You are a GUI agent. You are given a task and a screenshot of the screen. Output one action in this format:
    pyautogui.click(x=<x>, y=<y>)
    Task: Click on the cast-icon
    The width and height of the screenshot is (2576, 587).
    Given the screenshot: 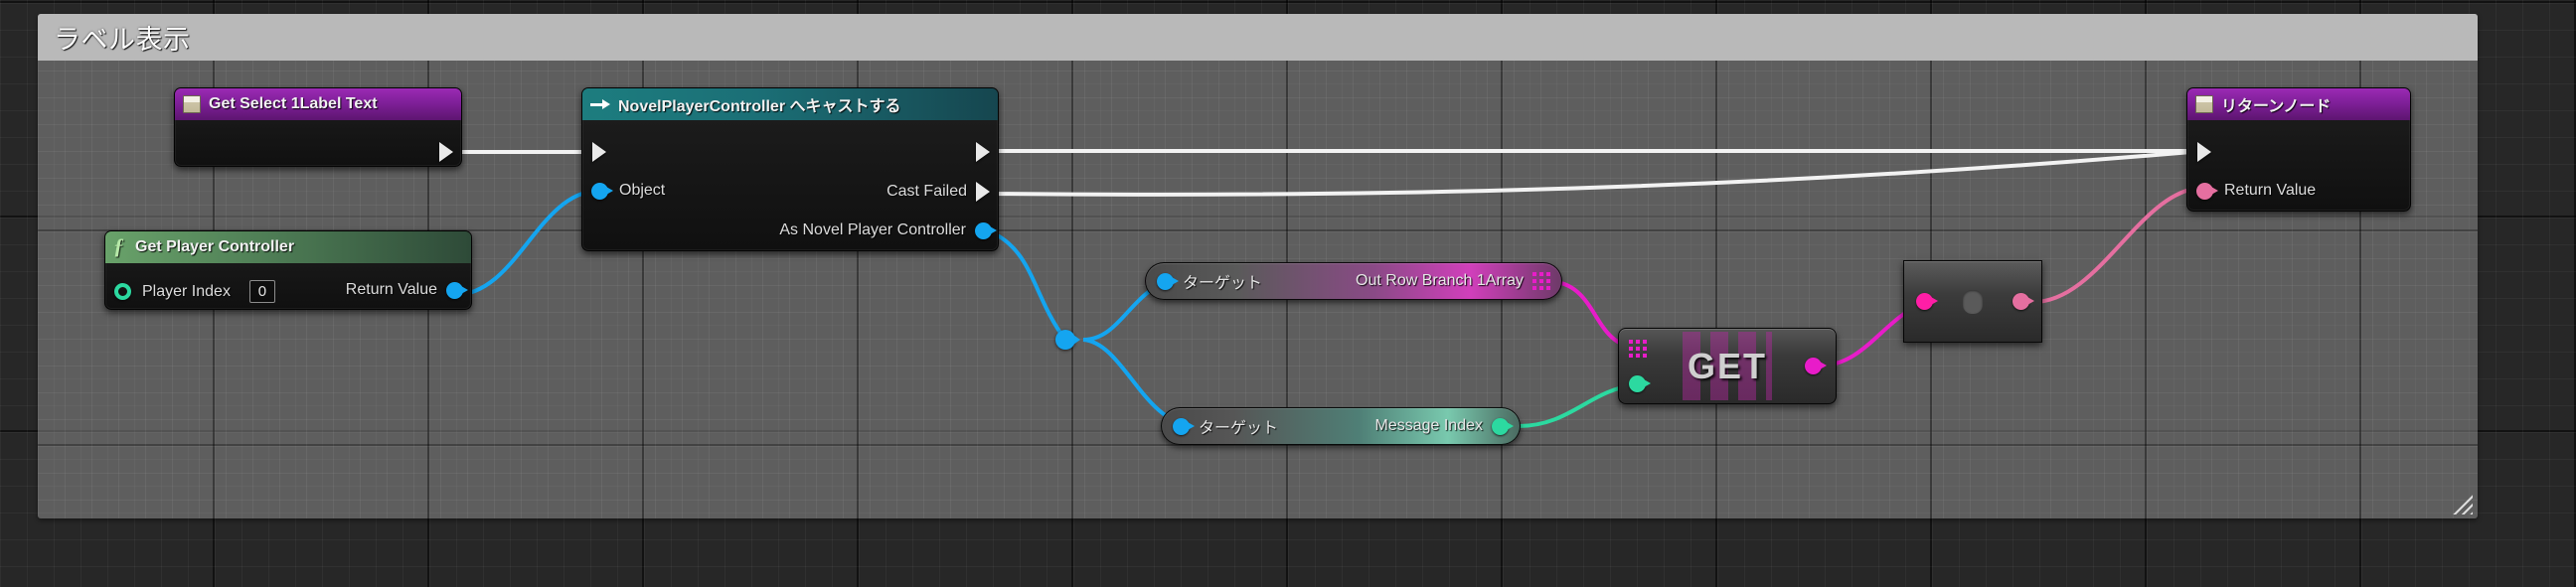 What is the action you would take?
    pyautogui.click(x=600, y=104)
    